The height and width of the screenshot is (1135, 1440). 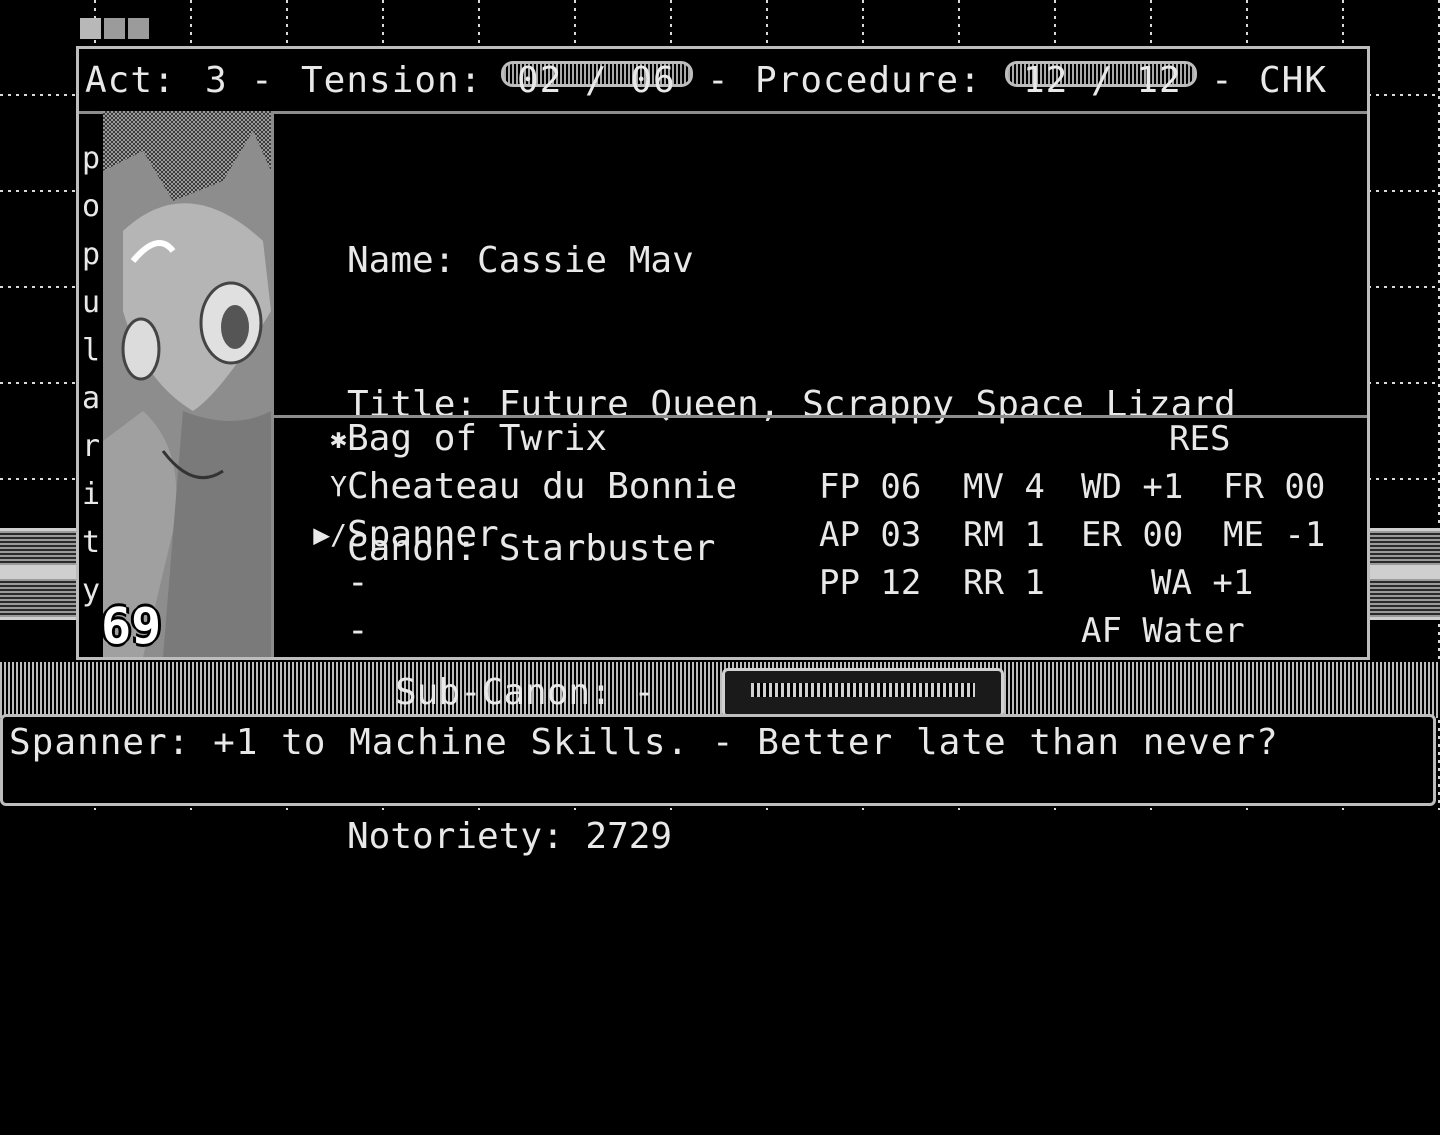 What do you see at coordinates (868, 80) in the screenshot?
I see `procedure-label: Procedure:` at bounding box center [868, 80].